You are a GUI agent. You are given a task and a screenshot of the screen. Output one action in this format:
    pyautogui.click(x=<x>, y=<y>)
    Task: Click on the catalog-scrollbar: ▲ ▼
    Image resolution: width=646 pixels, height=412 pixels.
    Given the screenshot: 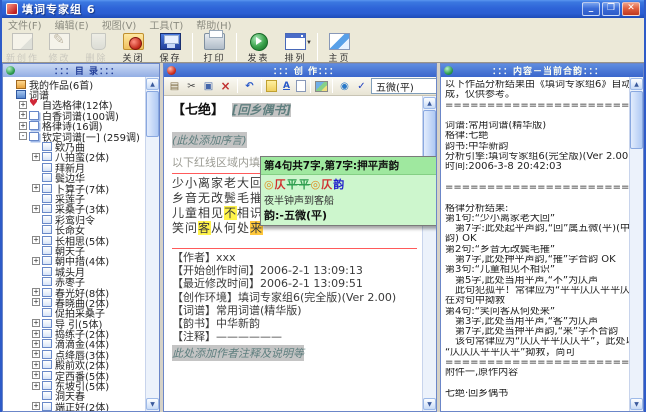 What is the action you would take?
    pyautogui.click(x=152, y=244)
    